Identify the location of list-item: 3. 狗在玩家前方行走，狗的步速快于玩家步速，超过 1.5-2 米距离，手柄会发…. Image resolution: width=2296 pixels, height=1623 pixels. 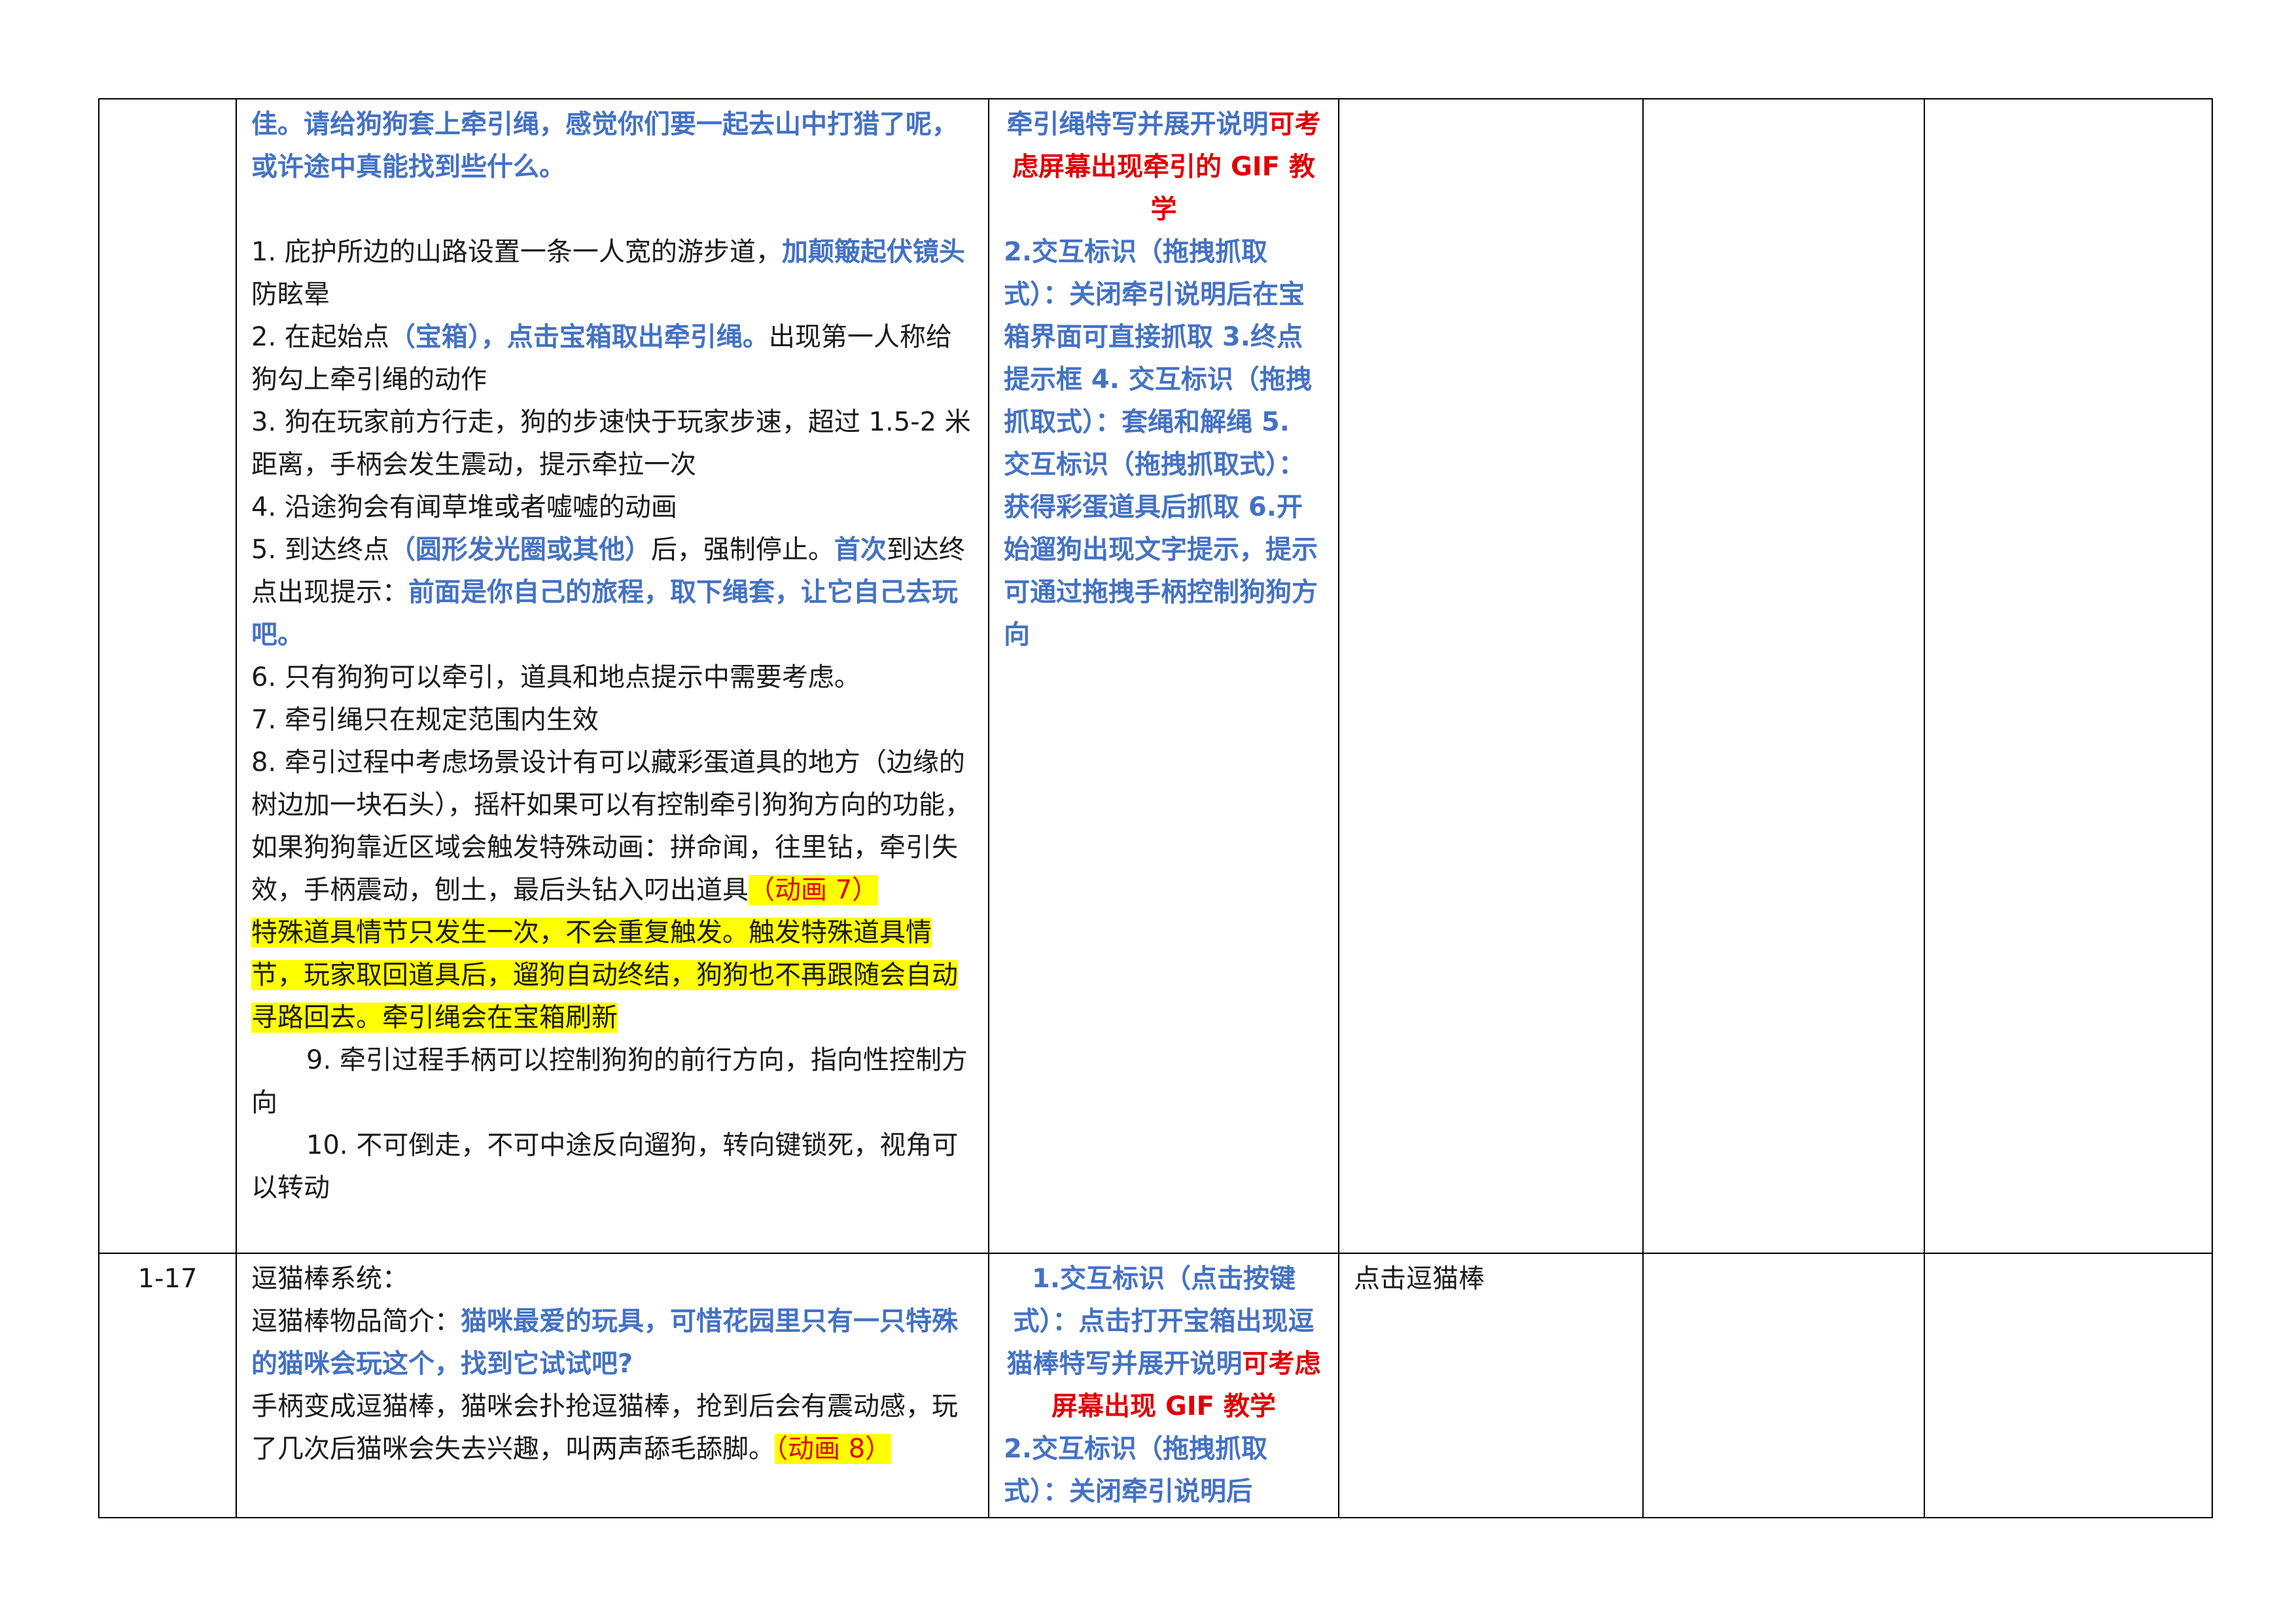
(611, 444).